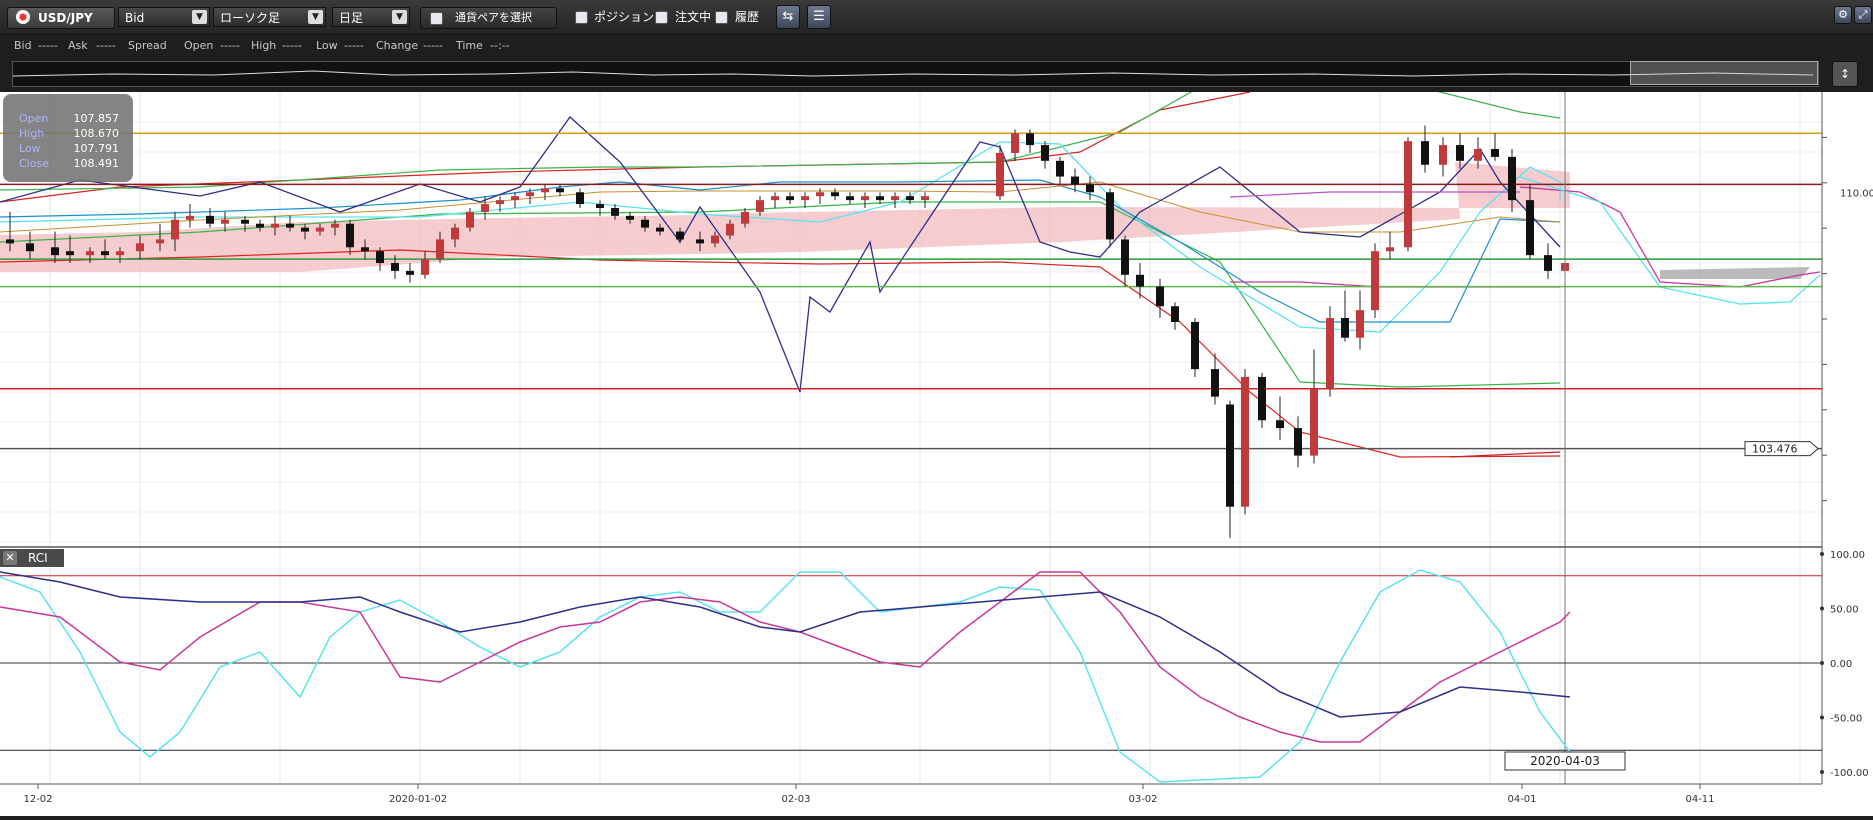 This screenshot has height=820, width=1873. I want to click on time-label: 03-02, so click(1142, 799).